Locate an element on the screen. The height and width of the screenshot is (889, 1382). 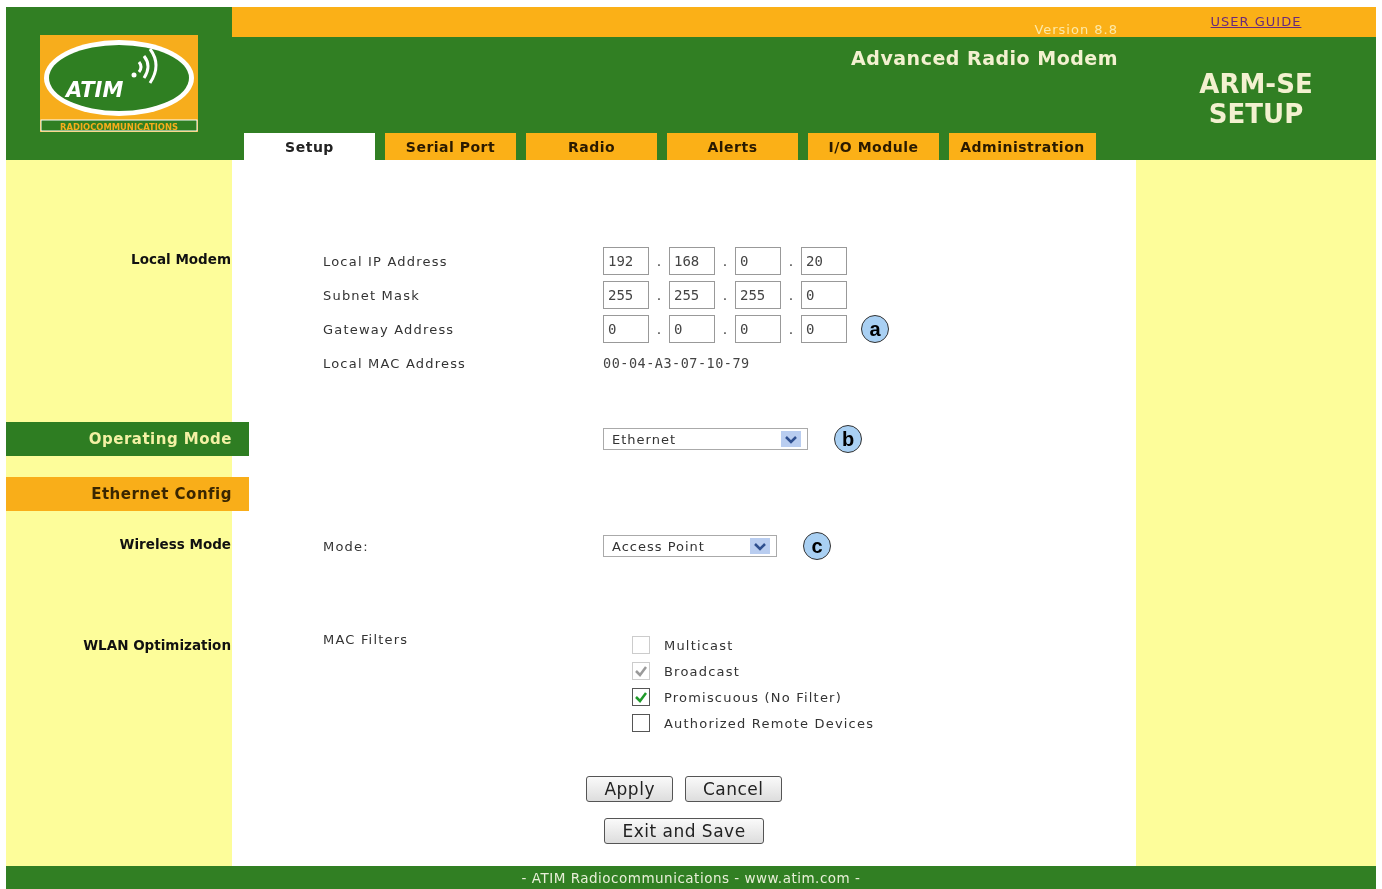
logo-tagline: RADIOCOMMUNICATIONS is located at coordinates (119, 127).